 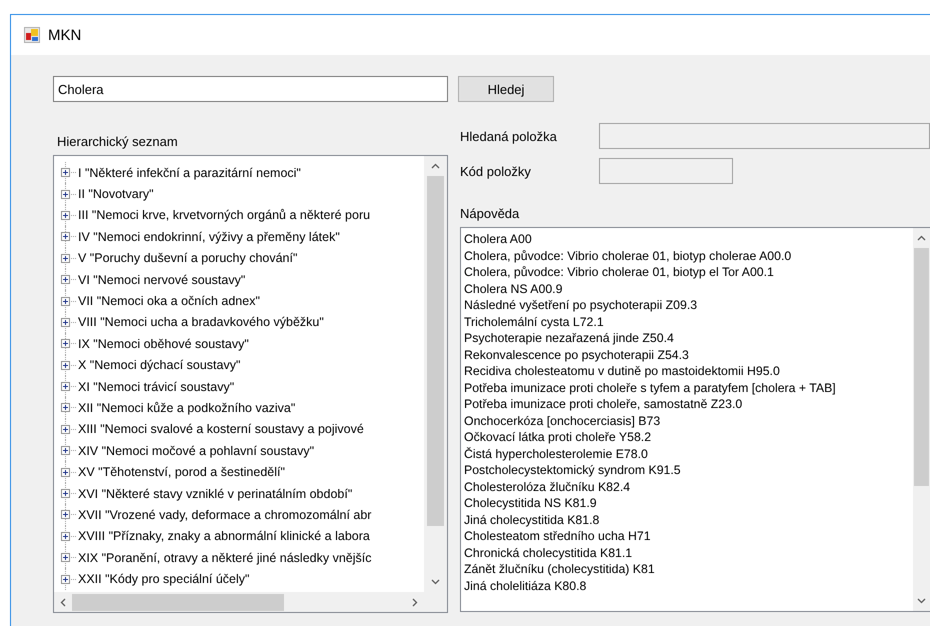 What do you see at coordinates (688, 354) in the screenshot?
I see `list-item: Rekonvalescence po psychoterapii Z54.3` at bounding box center [688, 354].